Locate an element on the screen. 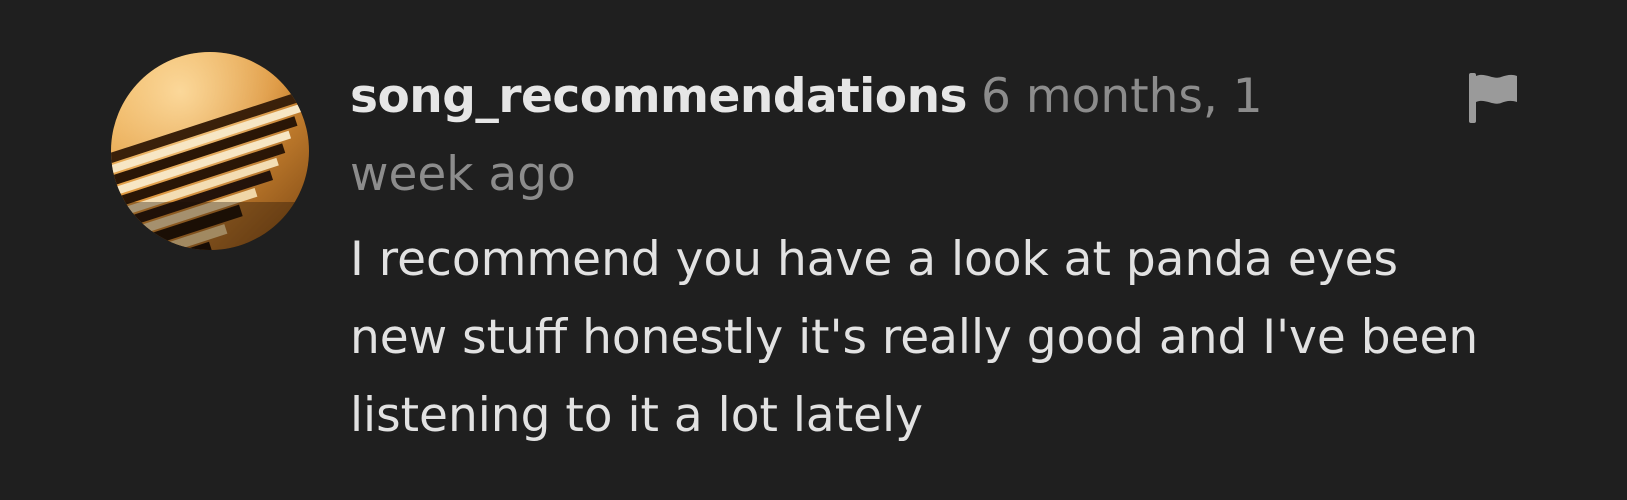 The width and height of the screenshot is (1627, 500). avatar is located at coordinates (210, 151).